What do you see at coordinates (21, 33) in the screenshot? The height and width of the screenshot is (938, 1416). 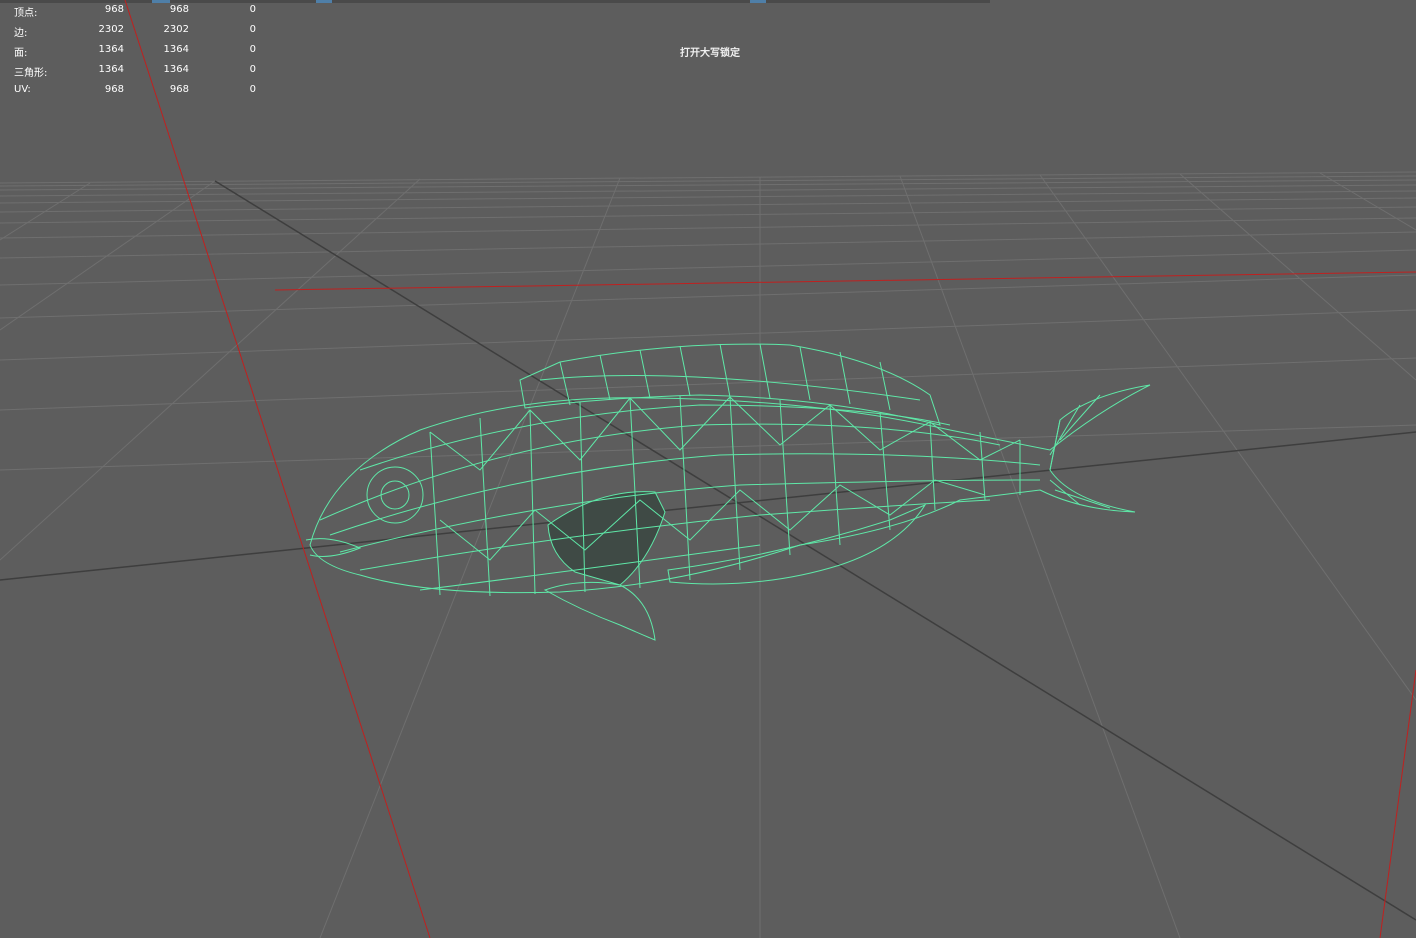 I see `hud-label: 边:` at bounding box center [21, 33].